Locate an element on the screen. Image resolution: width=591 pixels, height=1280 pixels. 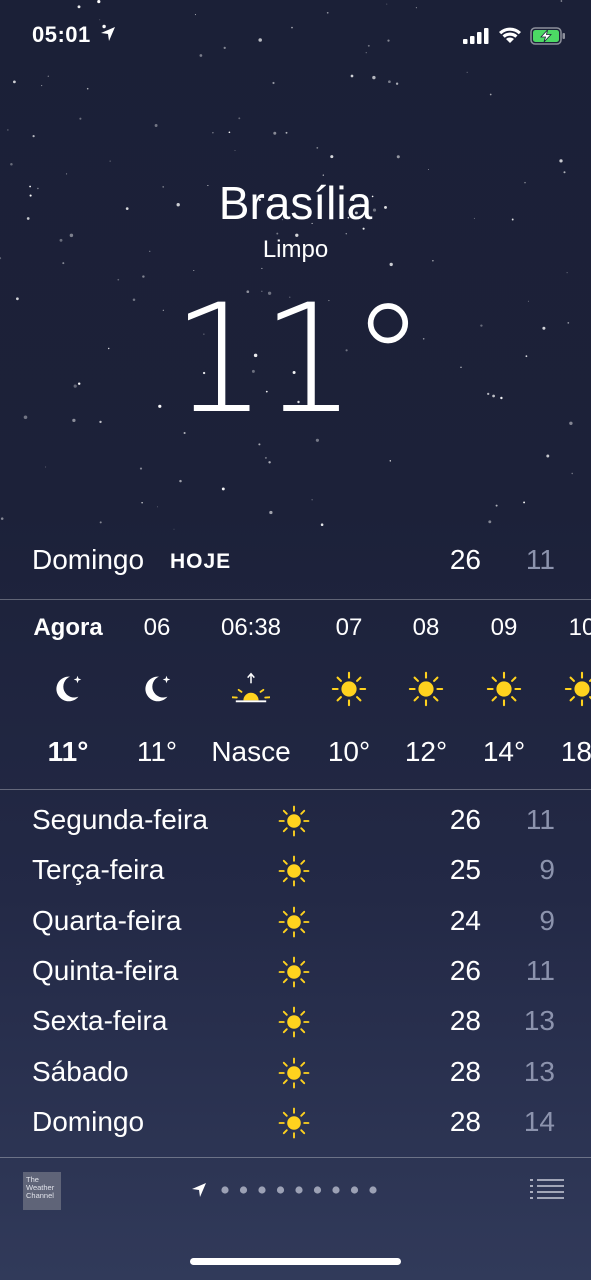
daily-row: Domingo 28 14 is located at coordinates (295, 1123).